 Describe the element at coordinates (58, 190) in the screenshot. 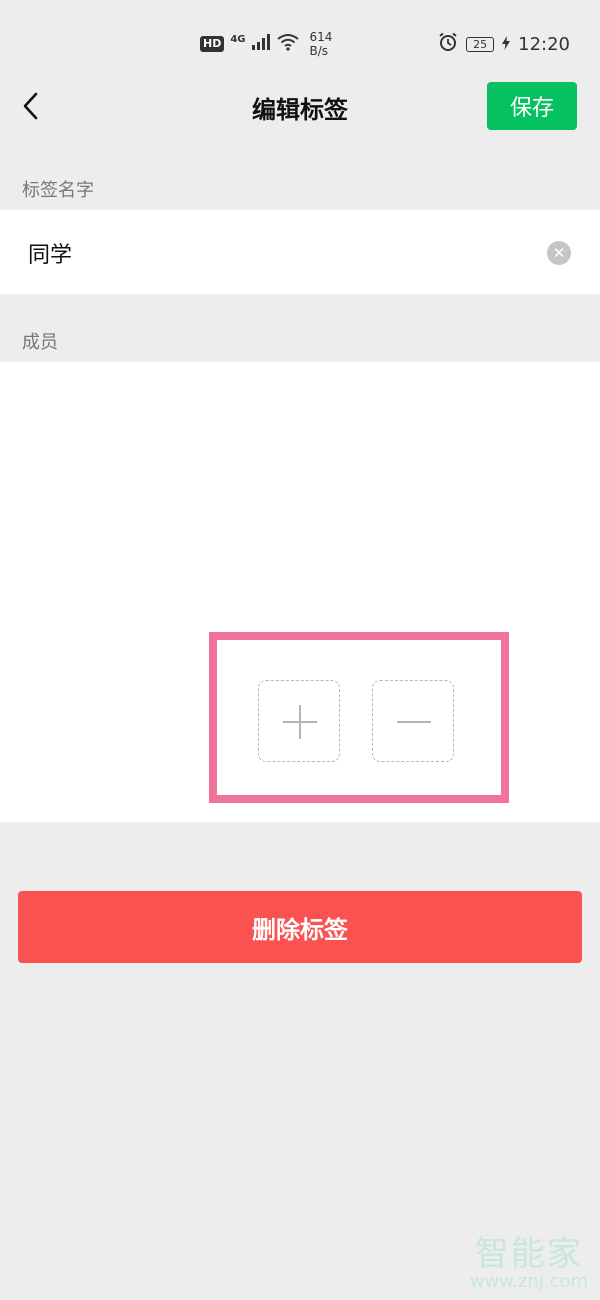

I see `tag-name-label: 标签名字` at that location.